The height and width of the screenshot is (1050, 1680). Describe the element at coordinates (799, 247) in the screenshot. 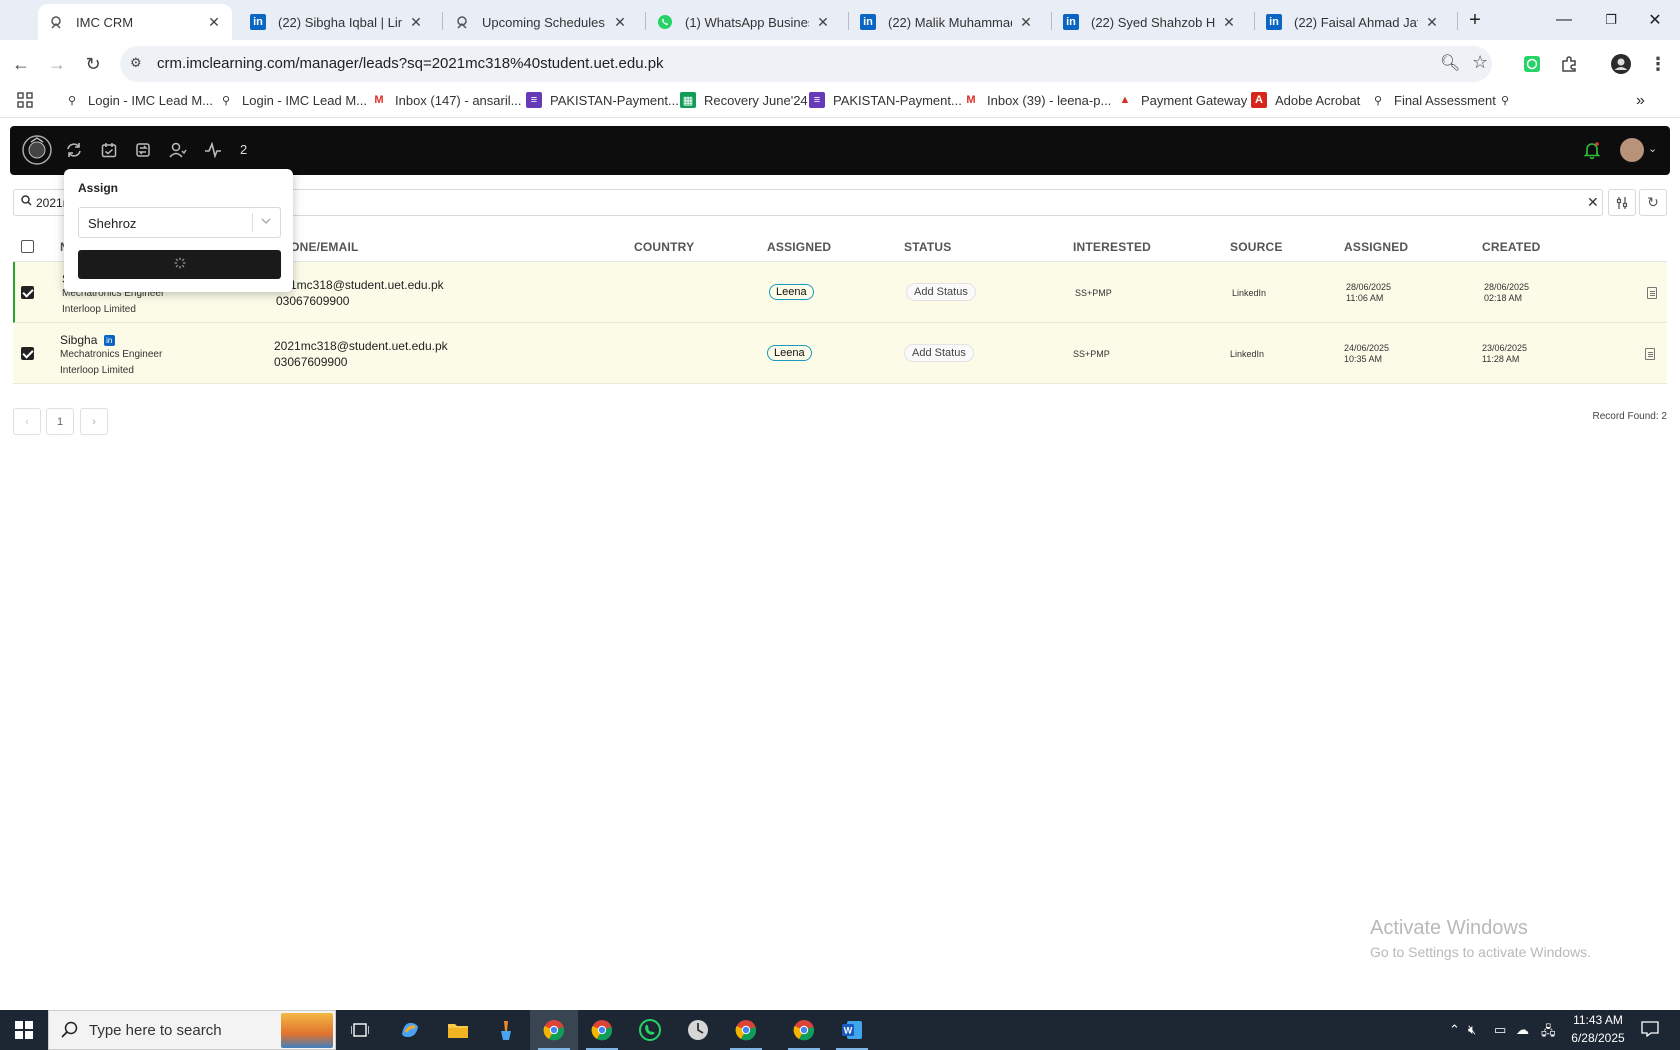

I see `column-header-assigned-to: ASSIGNED` at that location.